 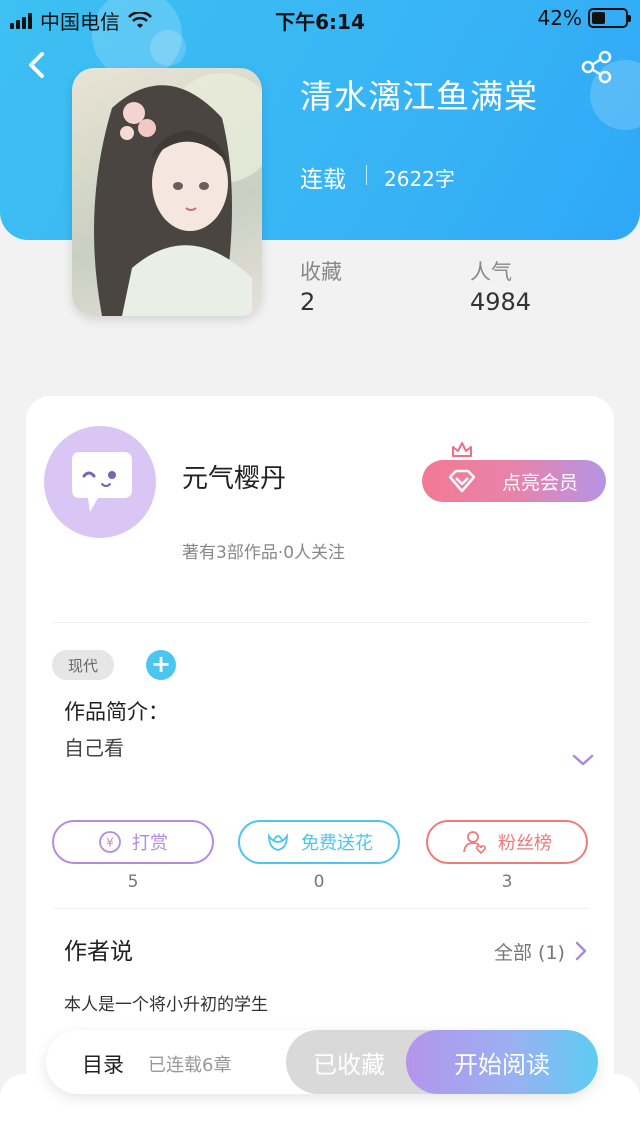 What do you see at coordinates (419, 96) in the screenshot?
I see `book-title: 清水漓江鱼满棠` at bounding box center [419, 96].